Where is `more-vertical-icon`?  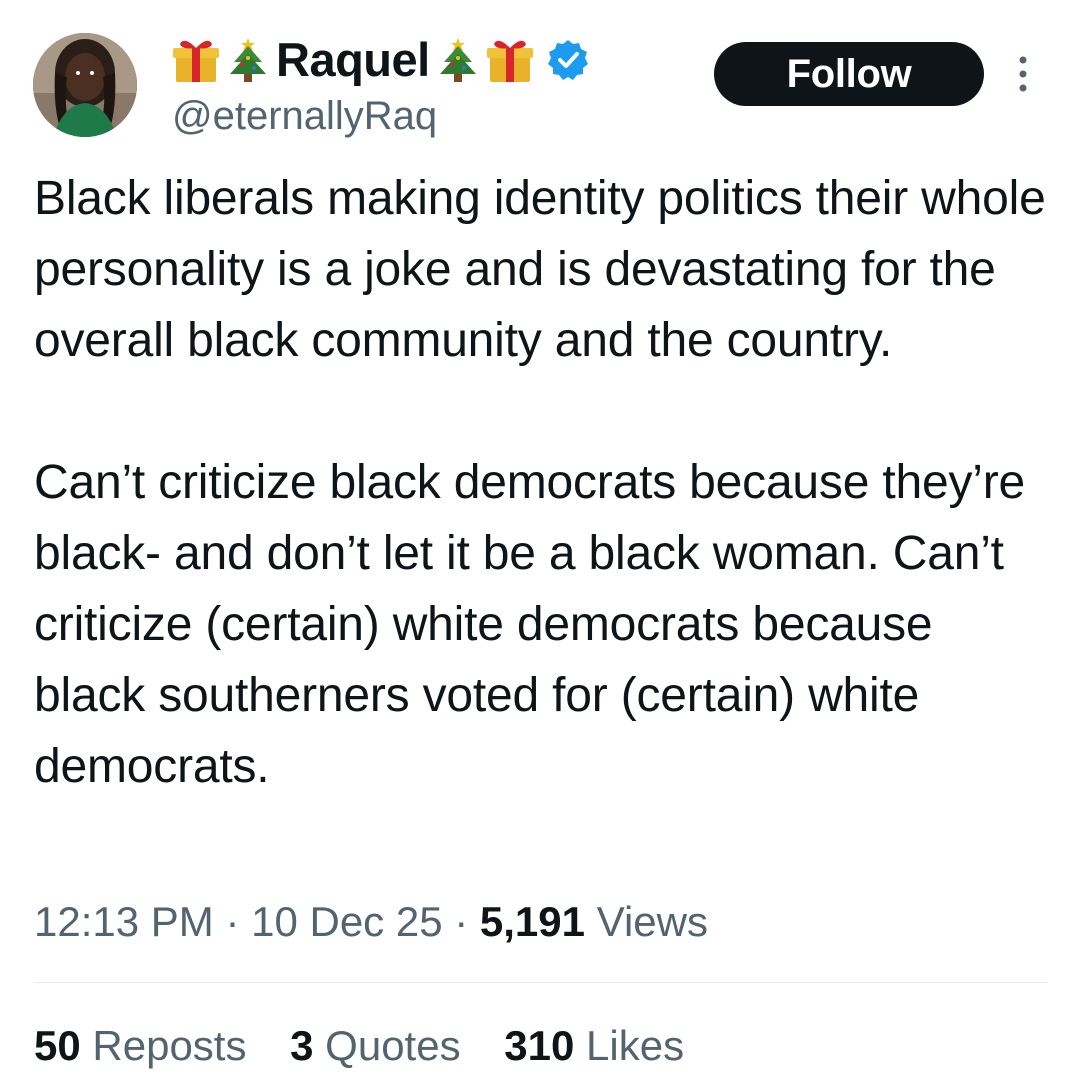 more-vertical-icon is located at coordinates (1023, 74).